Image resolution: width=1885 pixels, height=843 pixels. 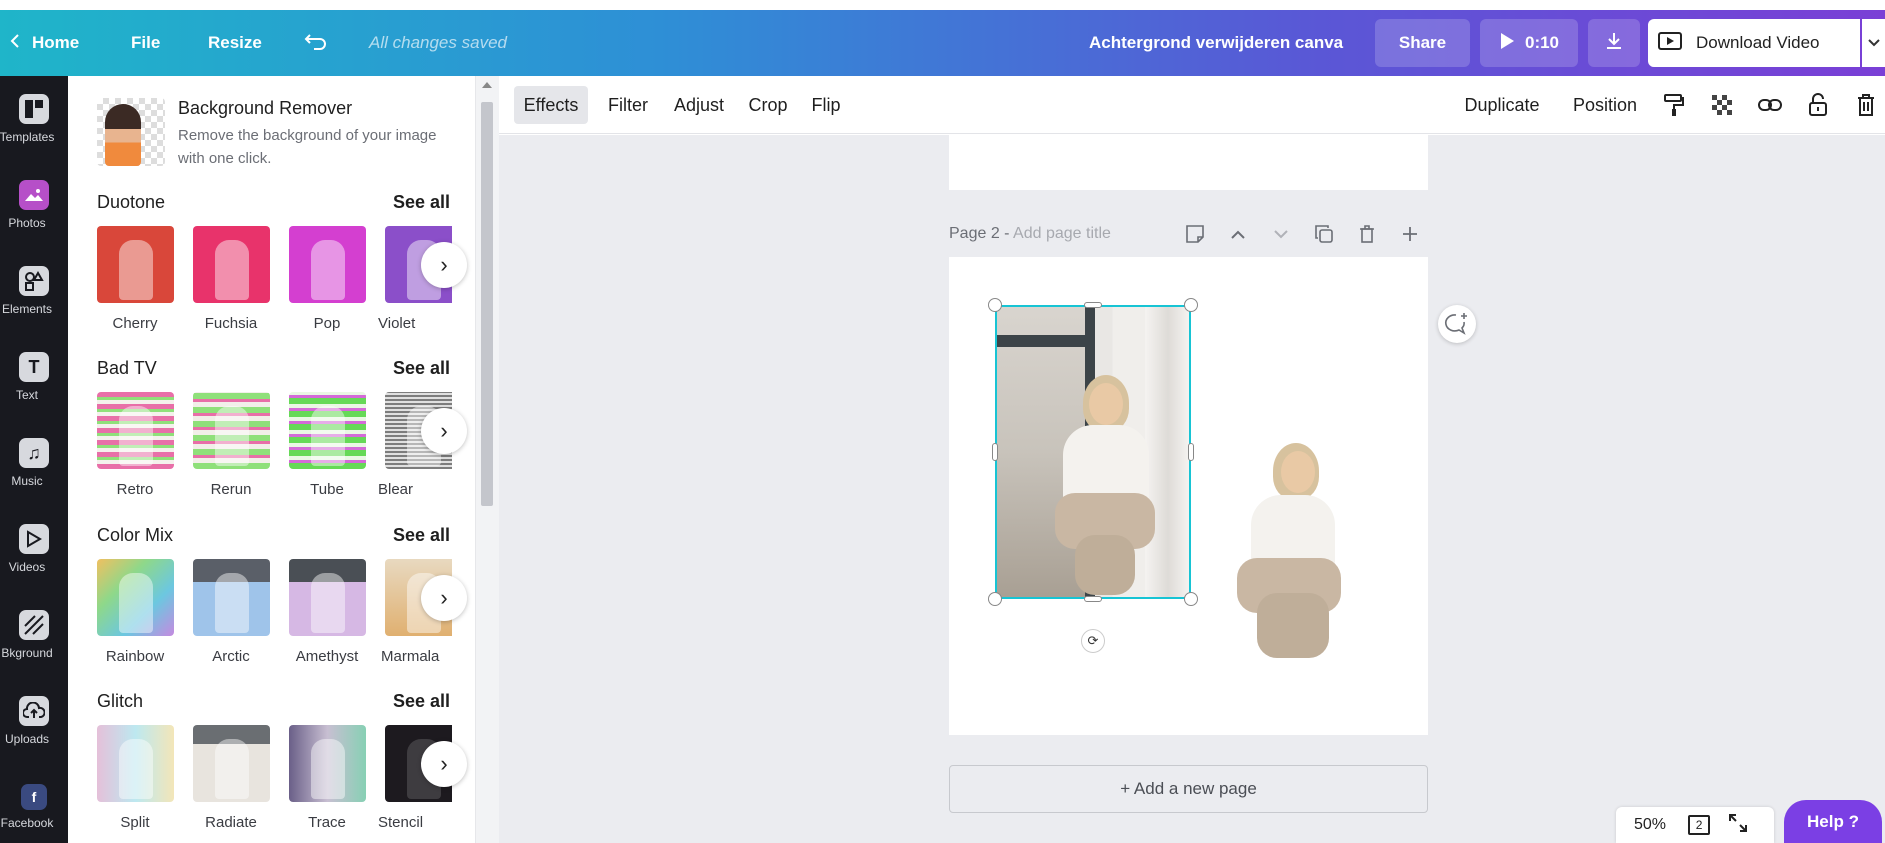 What do you see at coordinates (397, 323) in the screenshot?
I see `effect-label: Violet` at bounding box center [397, 323].